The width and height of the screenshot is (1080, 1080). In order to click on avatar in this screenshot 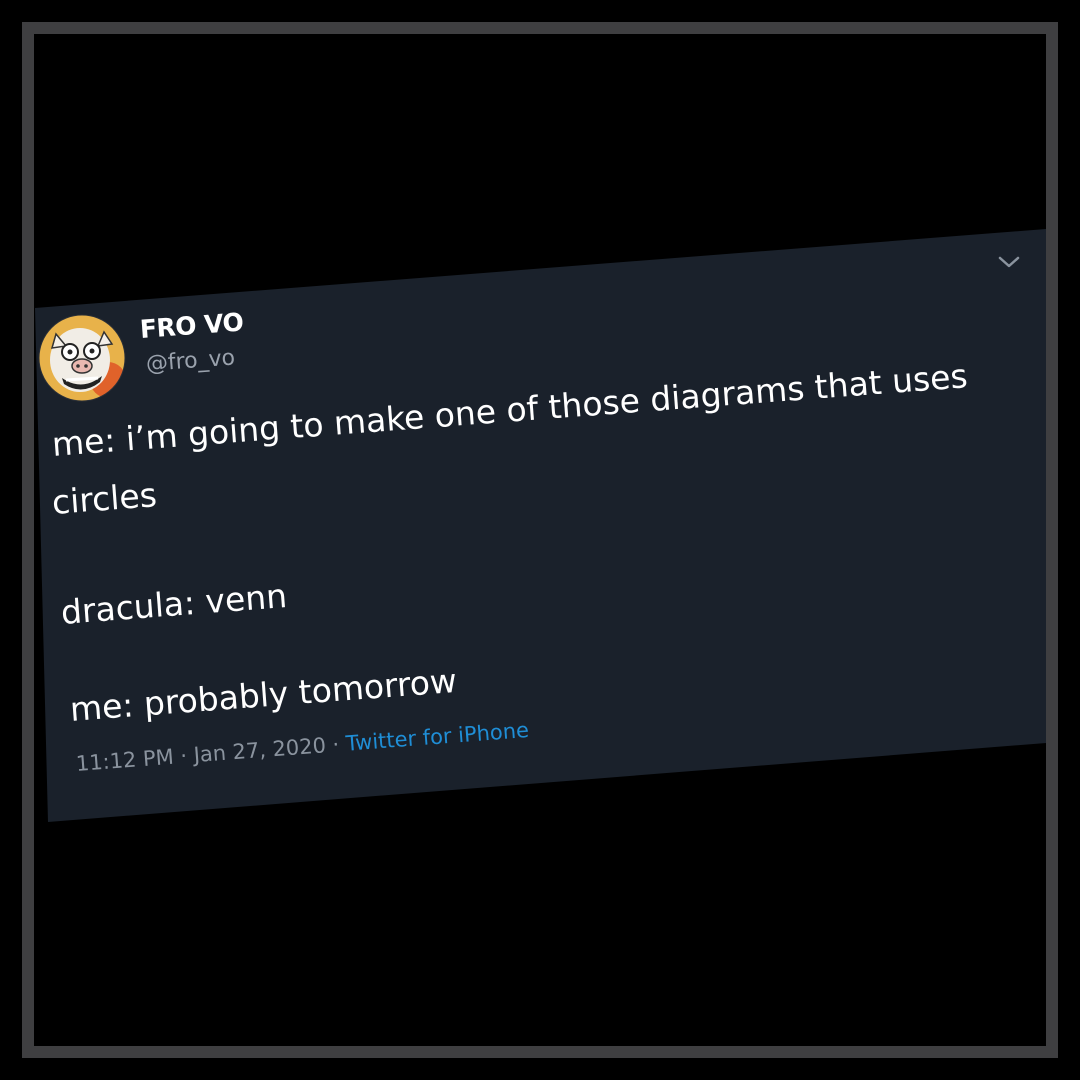, I will do `click(82, 358)`.